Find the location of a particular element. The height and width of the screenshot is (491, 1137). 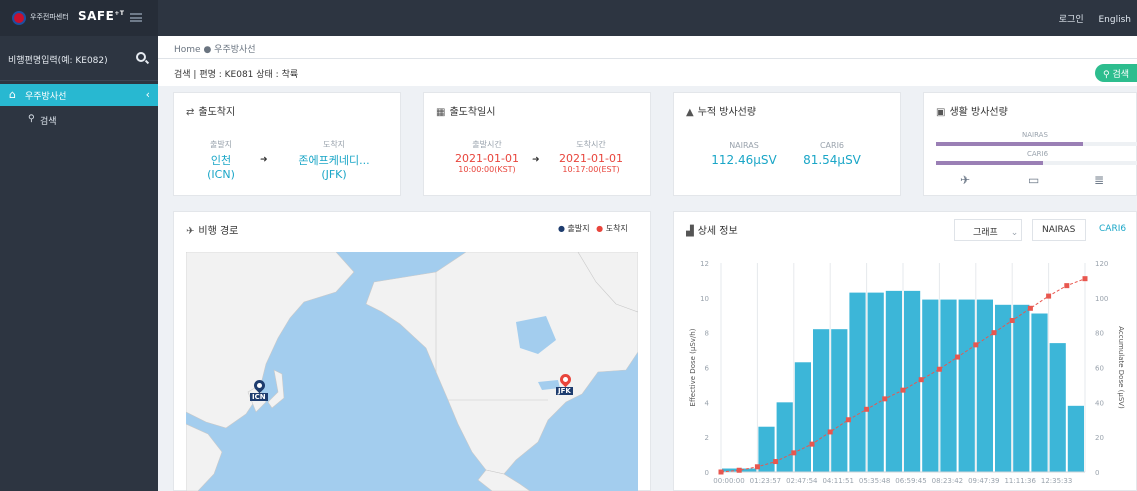

card-title: ✈ 비행 경로 is located at coordinates (212, 231).